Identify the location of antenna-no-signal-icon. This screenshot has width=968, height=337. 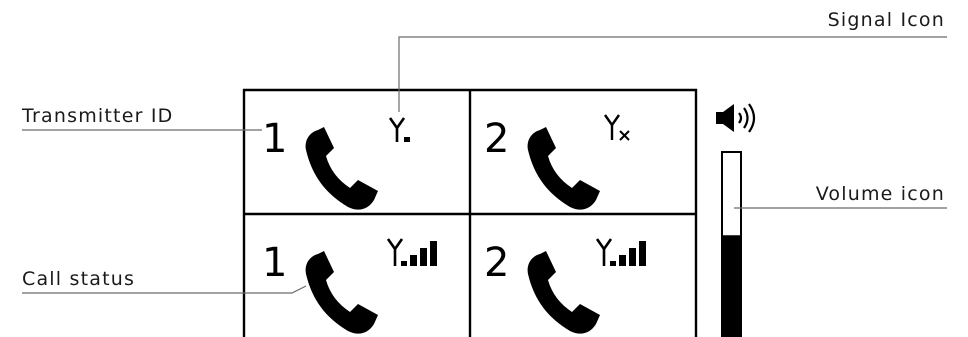
(617, 127).